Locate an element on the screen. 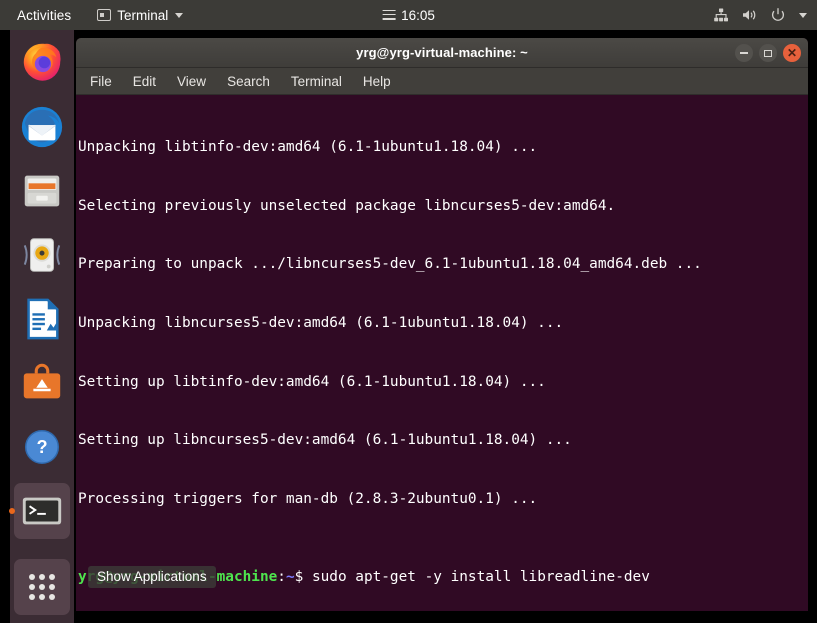 Image resolution: width=817 pixels, height=623 pixels. menu-help: Help is located at coordinates (377, 81).